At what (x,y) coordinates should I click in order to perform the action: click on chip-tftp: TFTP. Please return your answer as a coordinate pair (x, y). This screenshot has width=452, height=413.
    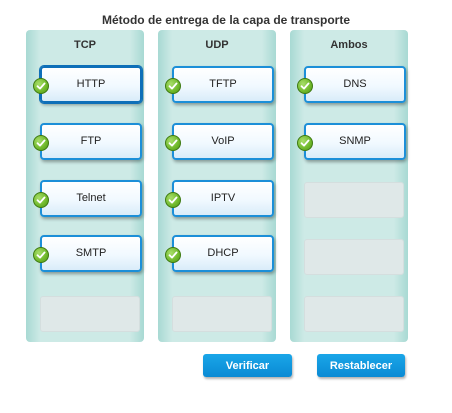
    Looking at the image, I should click on (219, 84).